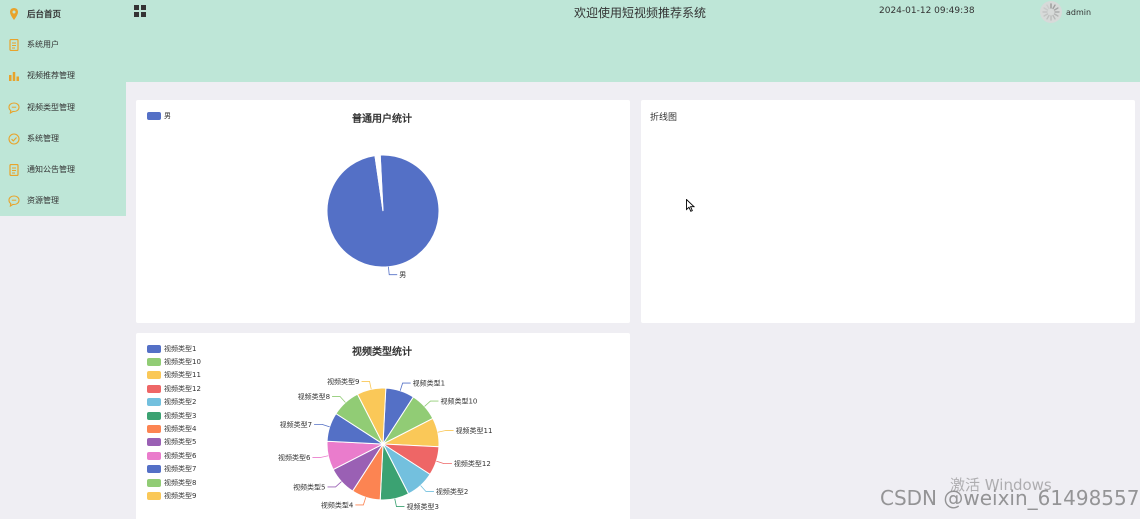 This screenshot has width=1140, height=519. What do you see at coordinates (14, 138) in the screenshot?
I see `check-circle-icon` at bounding box center [14, 138].